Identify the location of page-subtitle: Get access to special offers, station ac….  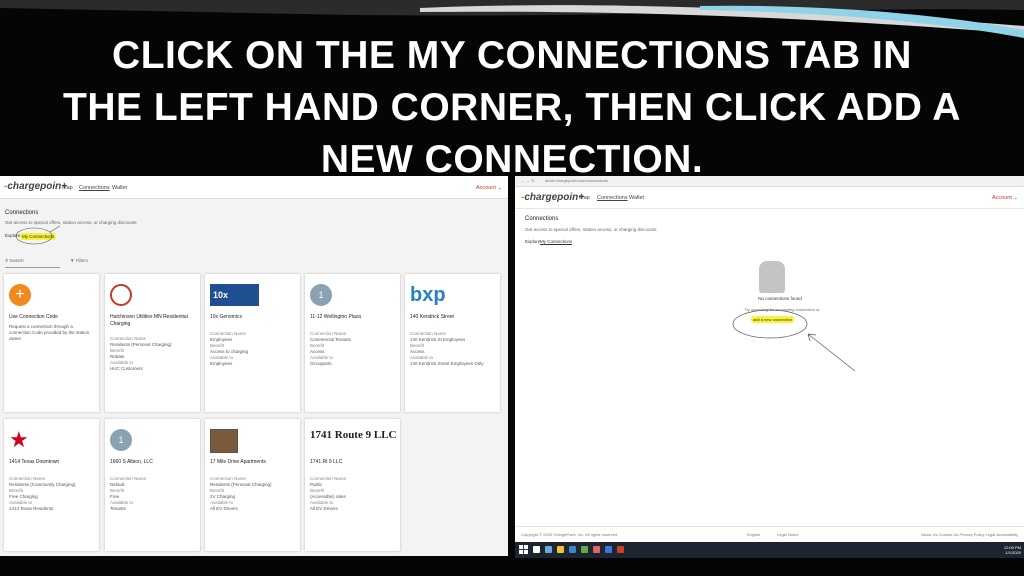
(591, 229).